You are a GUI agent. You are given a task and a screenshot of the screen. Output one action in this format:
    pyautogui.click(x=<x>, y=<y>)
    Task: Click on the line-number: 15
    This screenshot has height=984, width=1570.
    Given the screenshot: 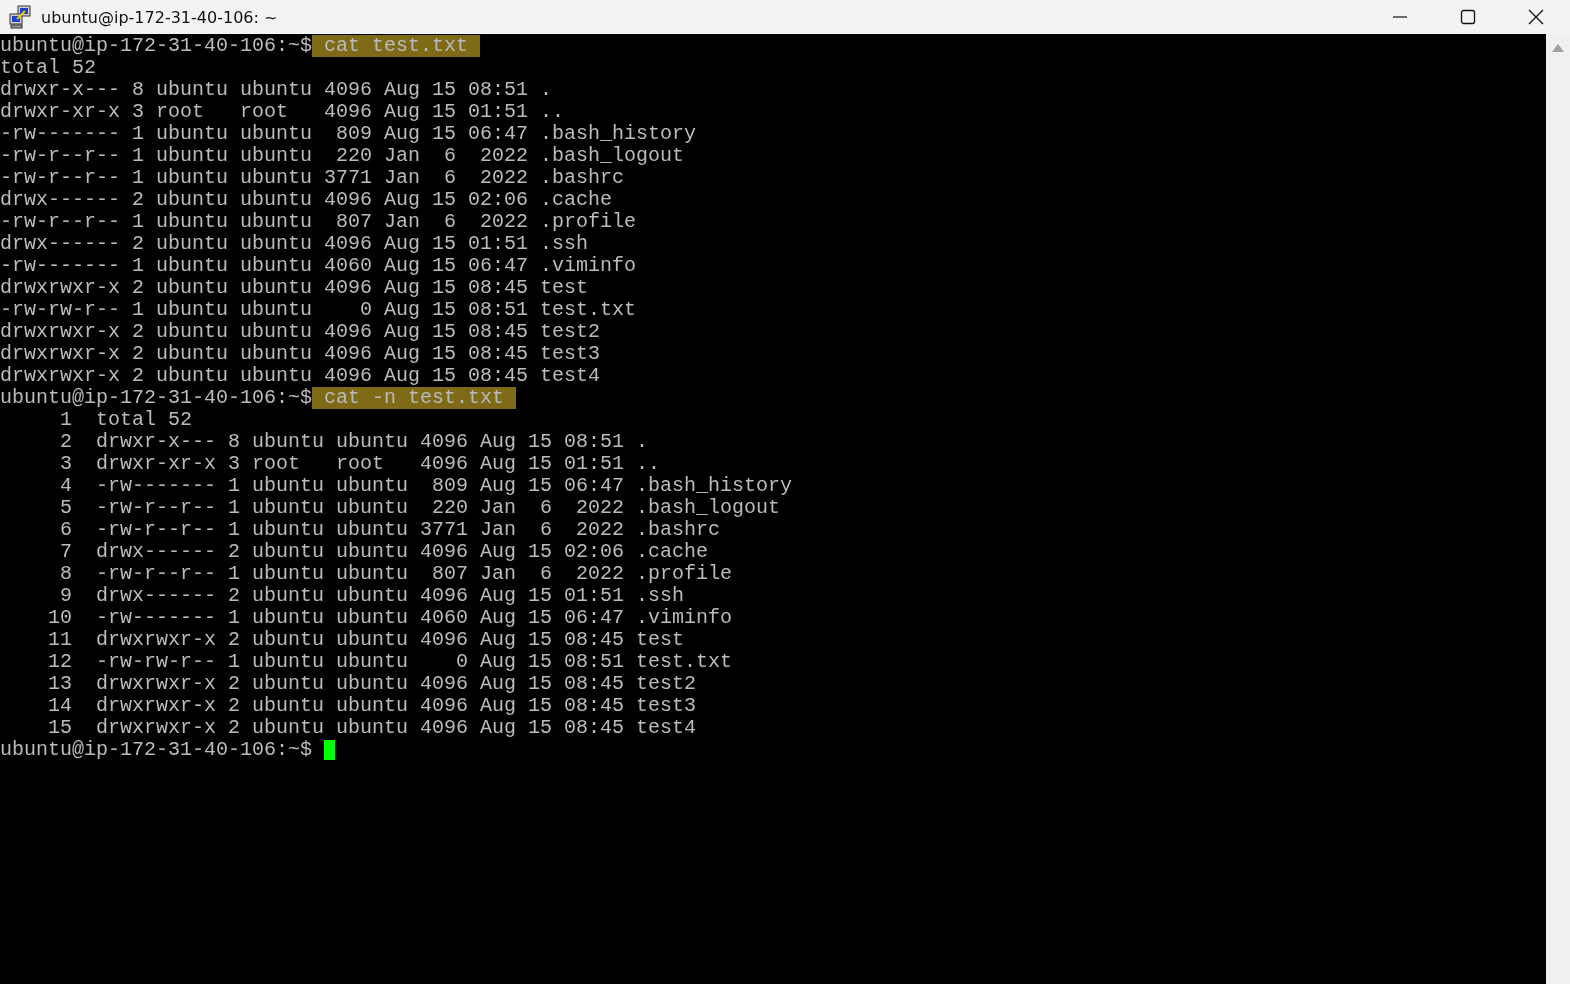 What is the action you would take?
    pyautogui.click(x=59, y=728)
    